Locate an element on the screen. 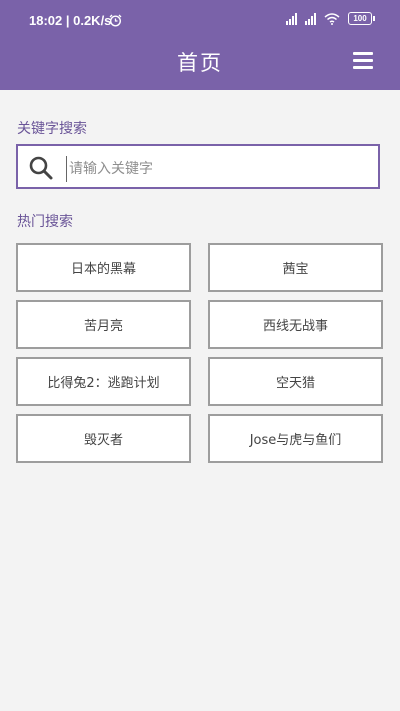  search-section-label: 关键字搜索 is located at coordinates (52, 129).